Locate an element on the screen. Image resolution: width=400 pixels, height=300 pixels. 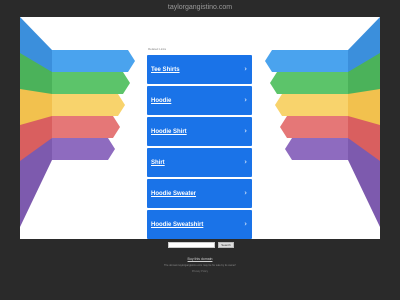
left-ribbon-green is located at coordinates (91, 83).